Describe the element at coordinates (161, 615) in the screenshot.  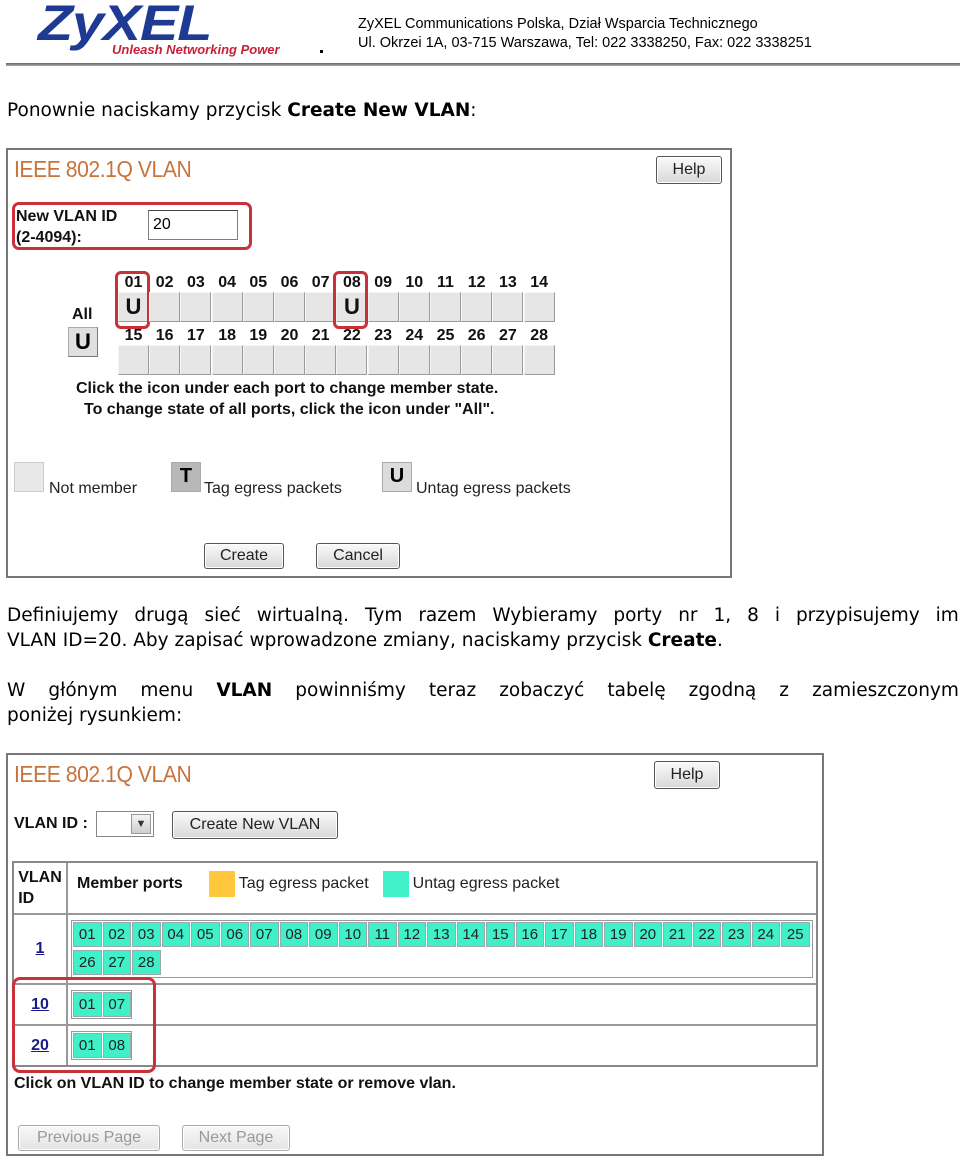
I see `word: drugą` at that location.